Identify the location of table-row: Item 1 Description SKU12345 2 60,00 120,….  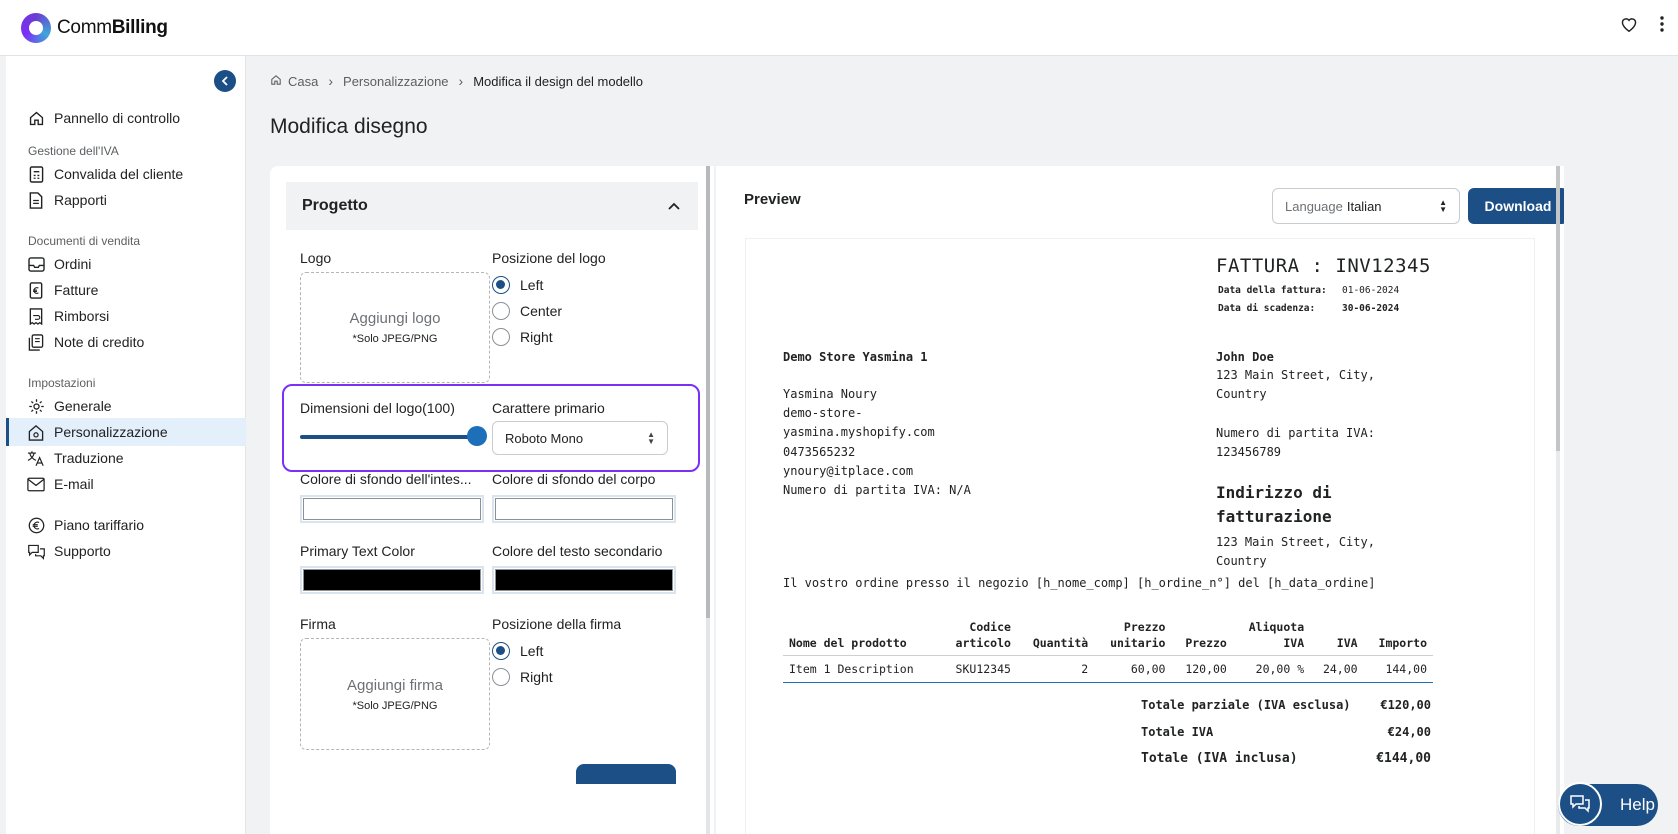
(1108, 669).